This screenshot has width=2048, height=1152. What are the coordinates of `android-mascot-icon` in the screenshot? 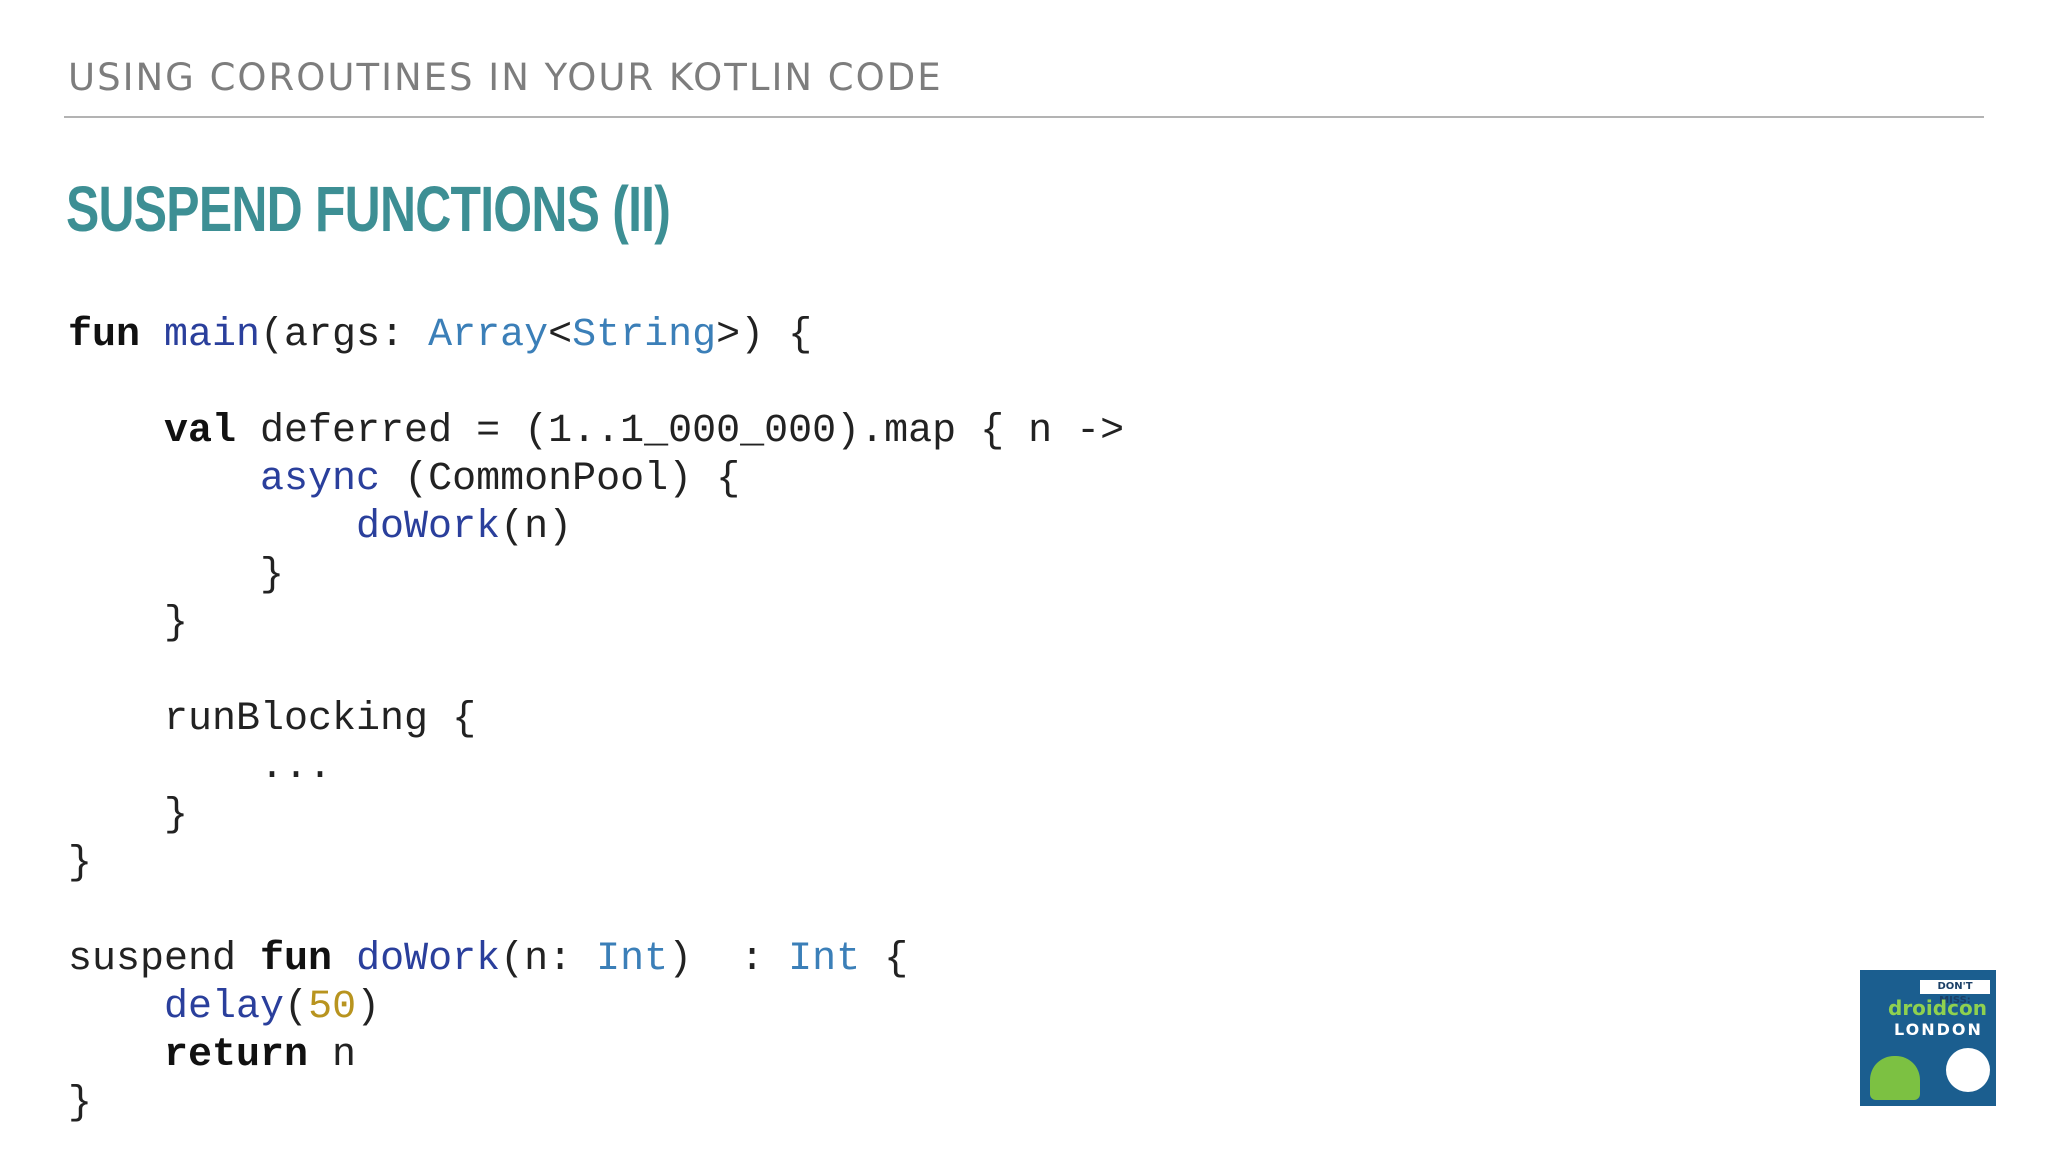 It's located at (1895, 1078).